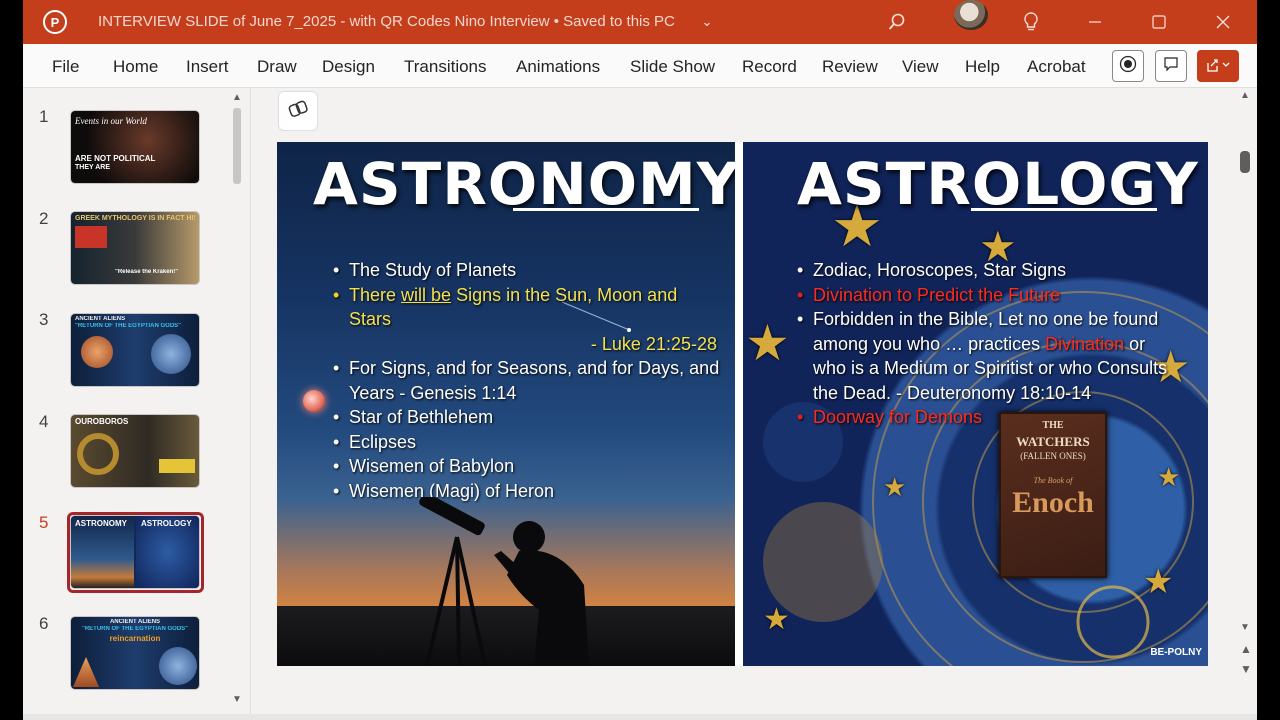 The width and height of the screenshot is (1280, 720). I want to click on avatar, so click(971, 15).